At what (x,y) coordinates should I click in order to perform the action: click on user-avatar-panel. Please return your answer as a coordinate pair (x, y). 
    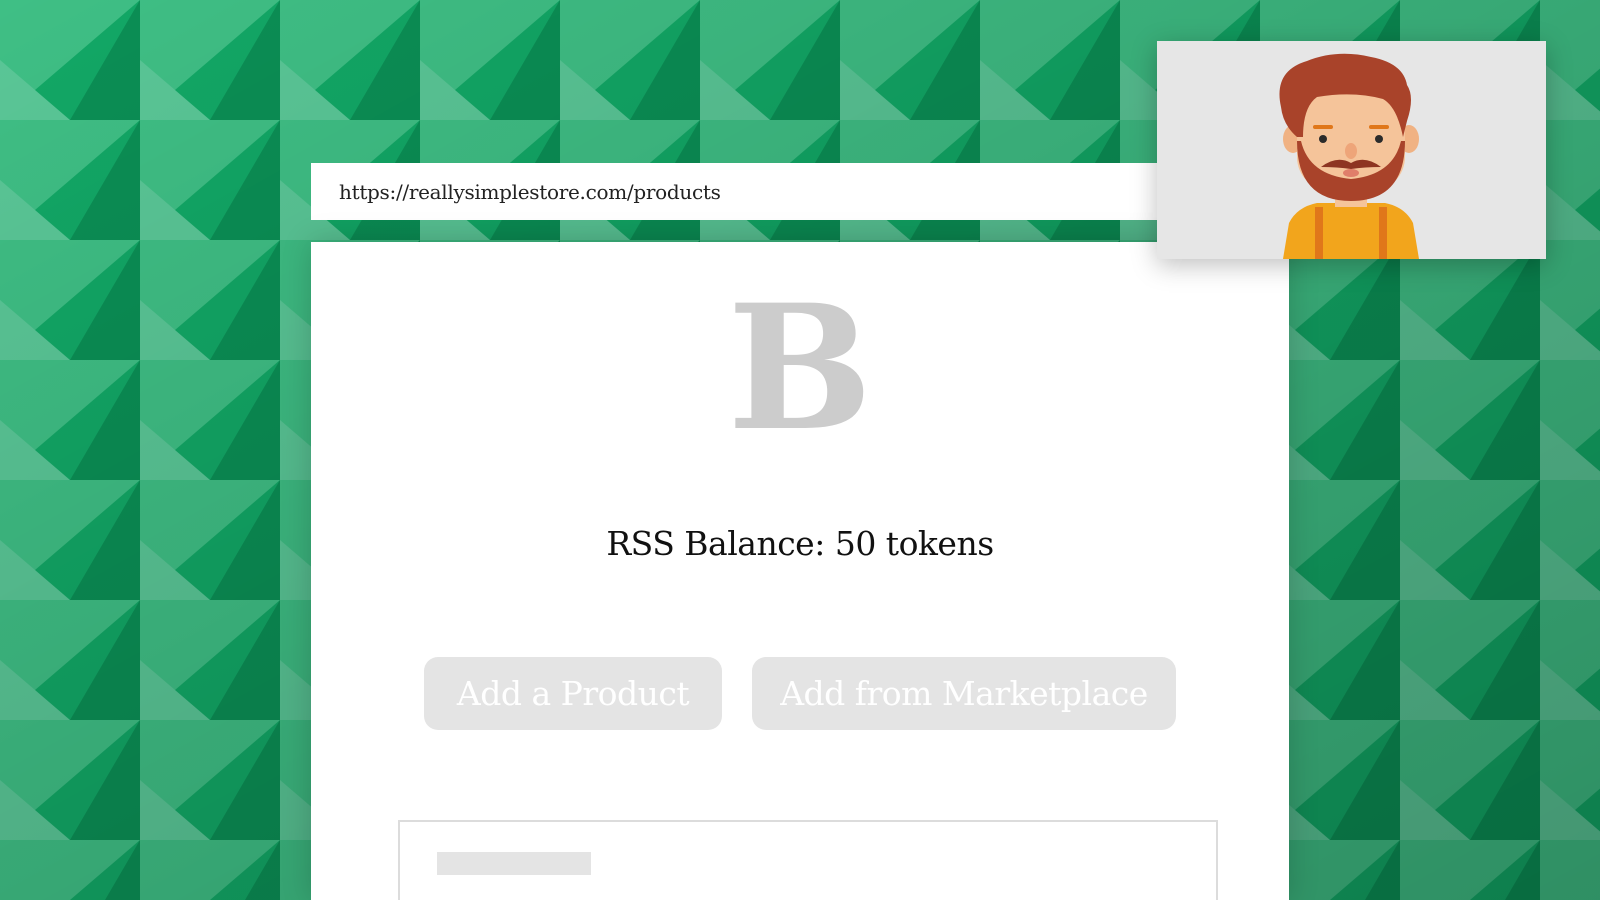
    Looking at the image, I should click on (1351, 150).